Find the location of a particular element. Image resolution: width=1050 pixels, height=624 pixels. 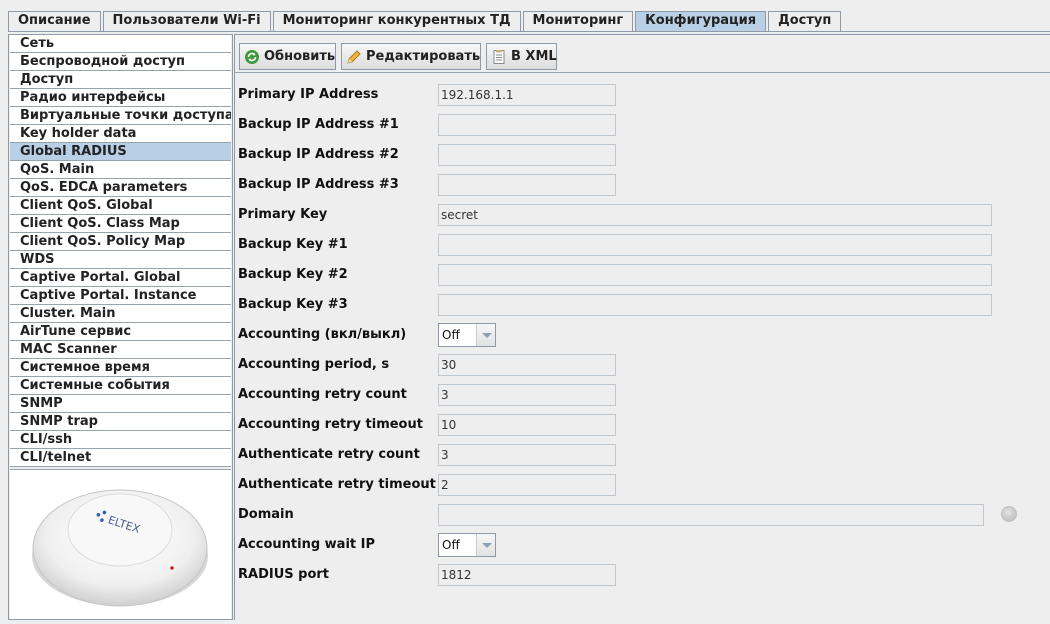

export-xml-button-label: В XML is located at coordinates (534, 56).